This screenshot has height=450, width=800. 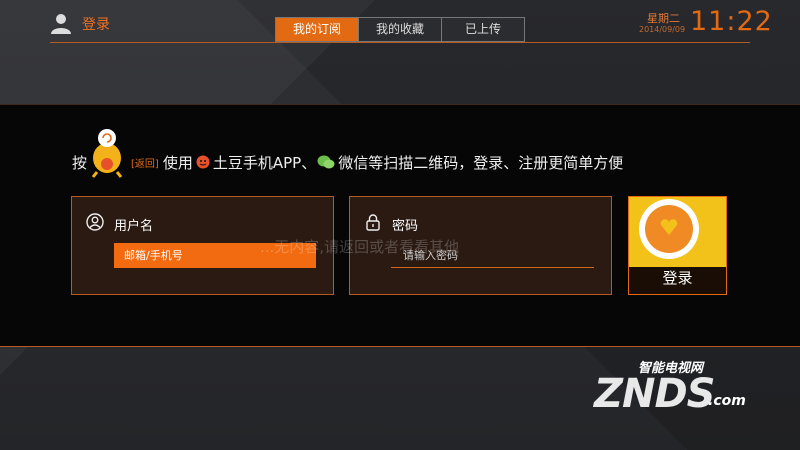 I want to click on watermark-domain: .com, so click(x=727, y=401).